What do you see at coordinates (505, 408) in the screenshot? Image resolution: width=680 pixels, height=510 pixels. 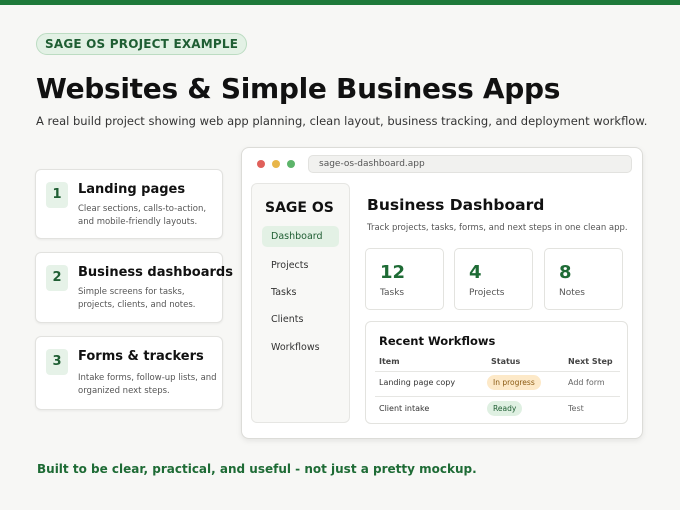 I see `status-badge: Ready` at bounding box center [505, 408].